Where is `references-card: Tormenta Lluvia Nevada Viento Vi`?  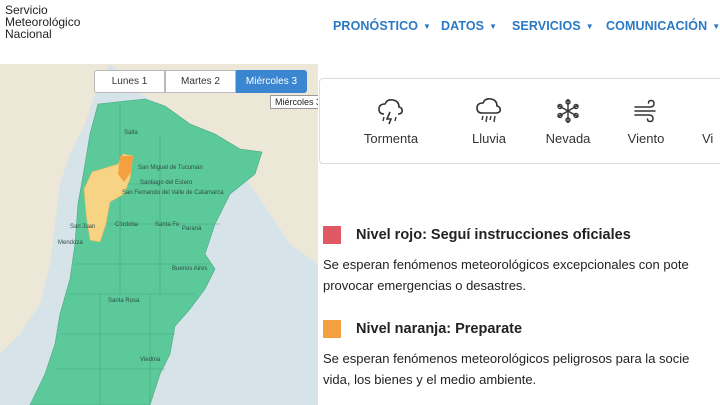 references-card: Tormenta Lluvia Nevada Viento Vi is located at coordinates (519, 121).